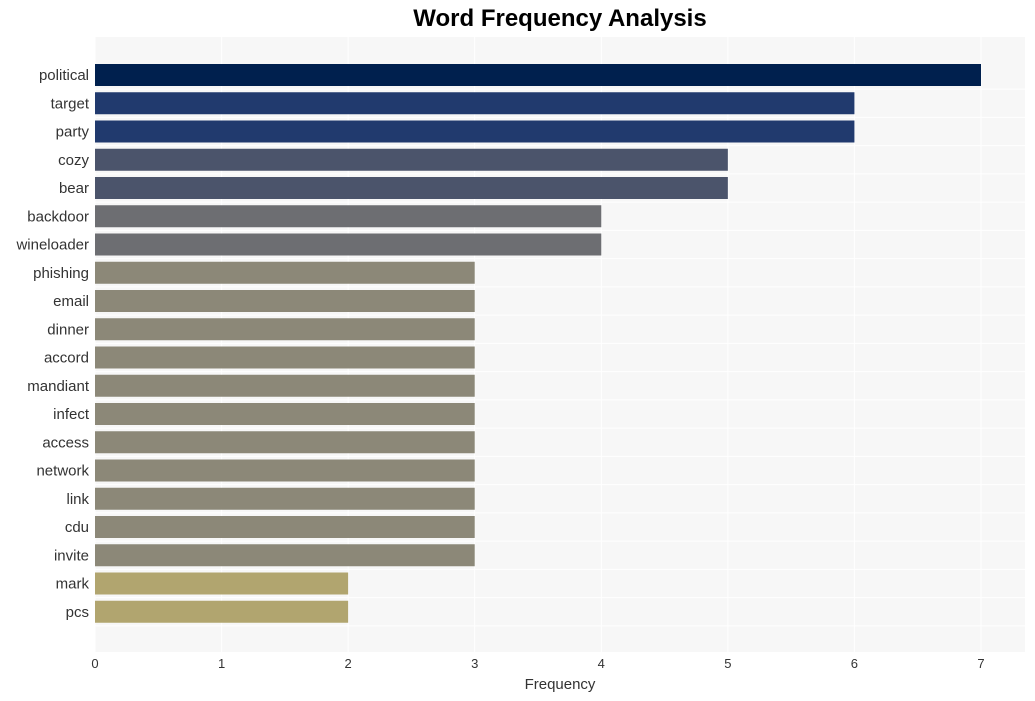 The height and width of the screenshot is (701, 1035). Describe the element at coordinates (285, 301) in the screenshot. I see `bar-email` at that location.